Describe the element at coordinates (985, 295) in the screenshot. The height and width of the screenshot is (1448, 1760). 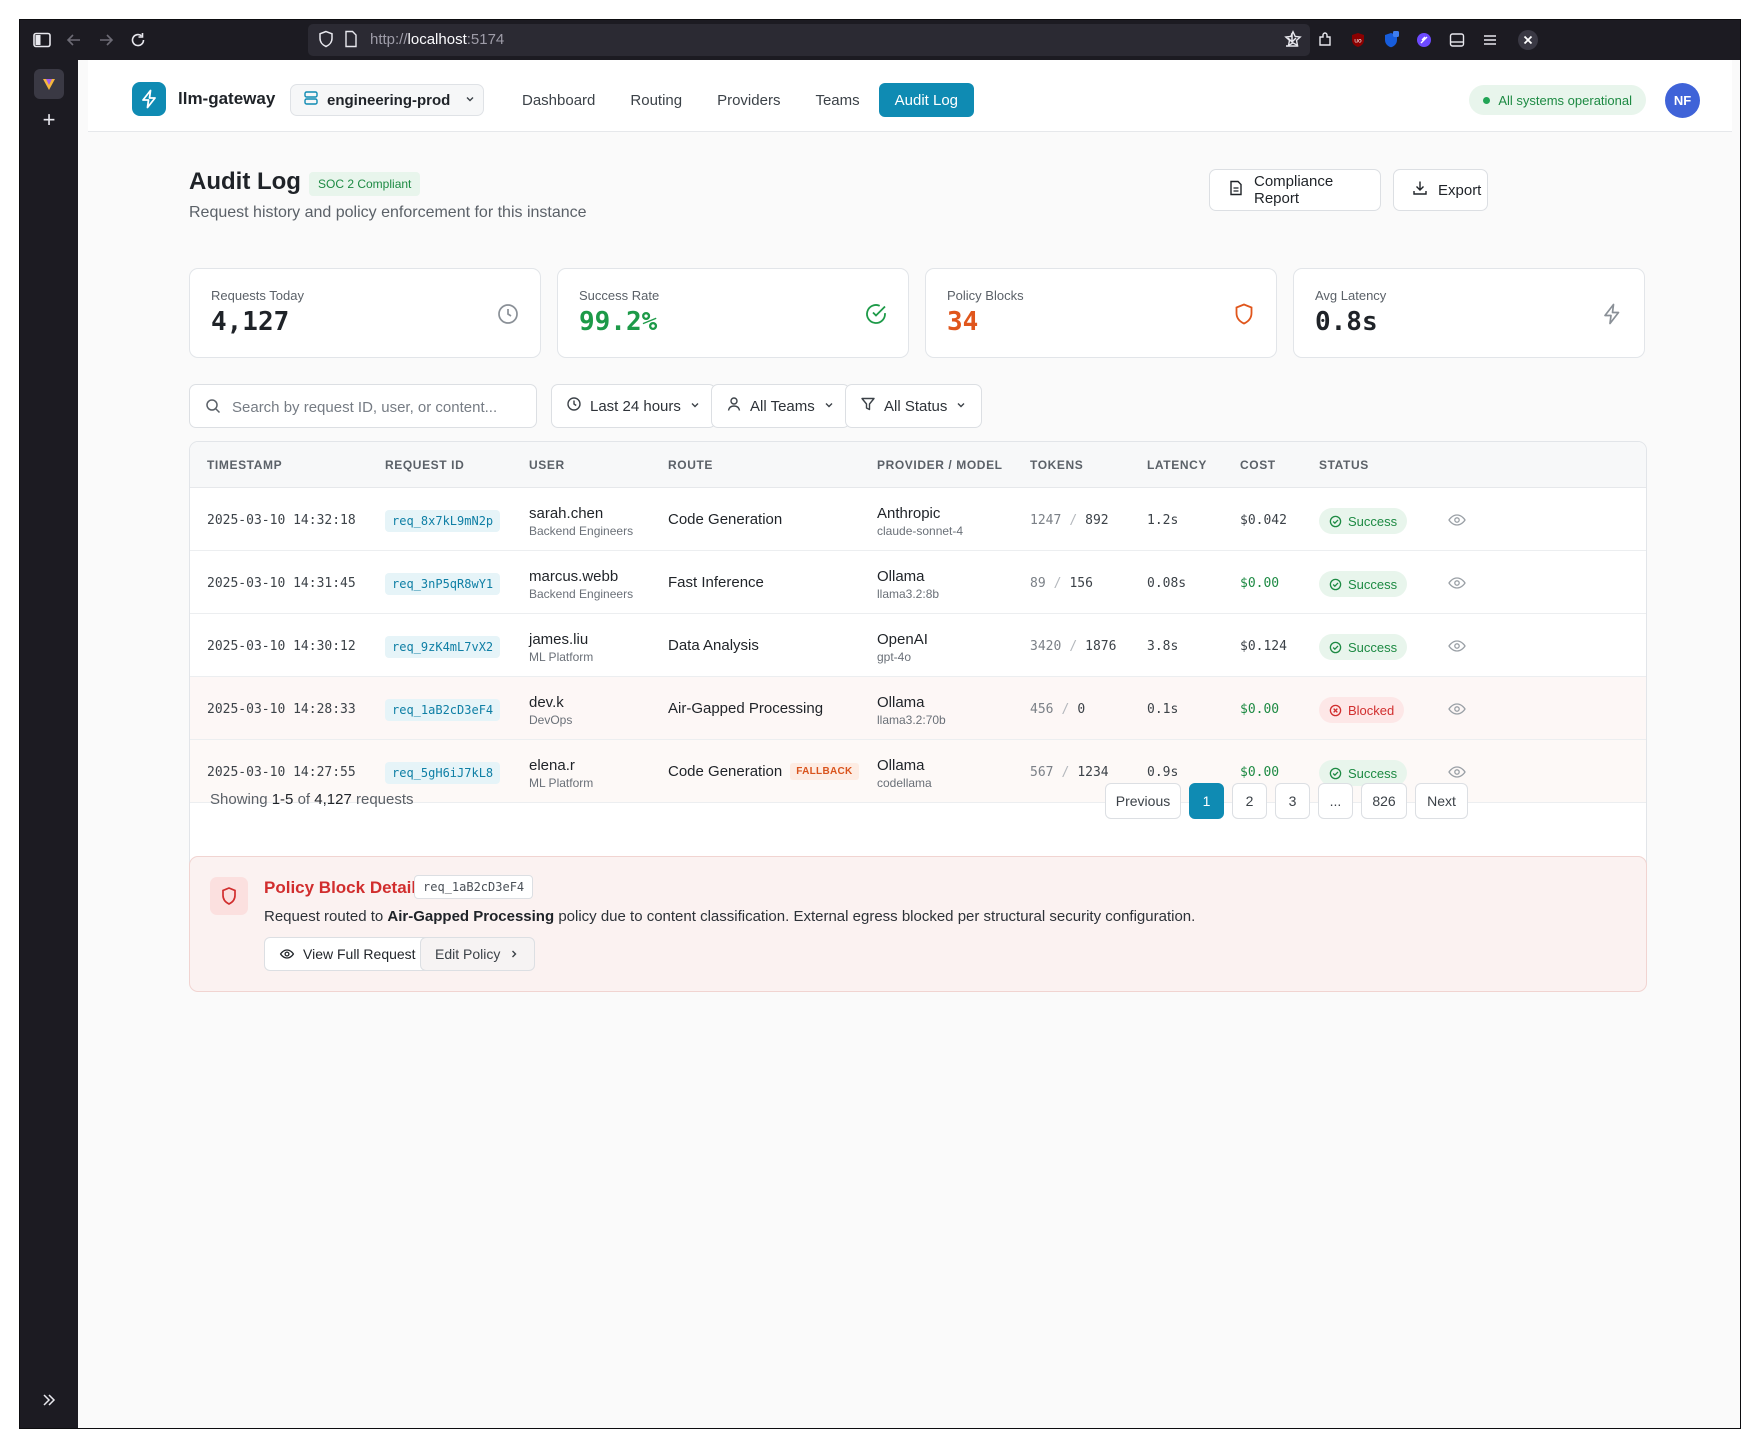
I see `stat-label: Policy Blocks` at that location.